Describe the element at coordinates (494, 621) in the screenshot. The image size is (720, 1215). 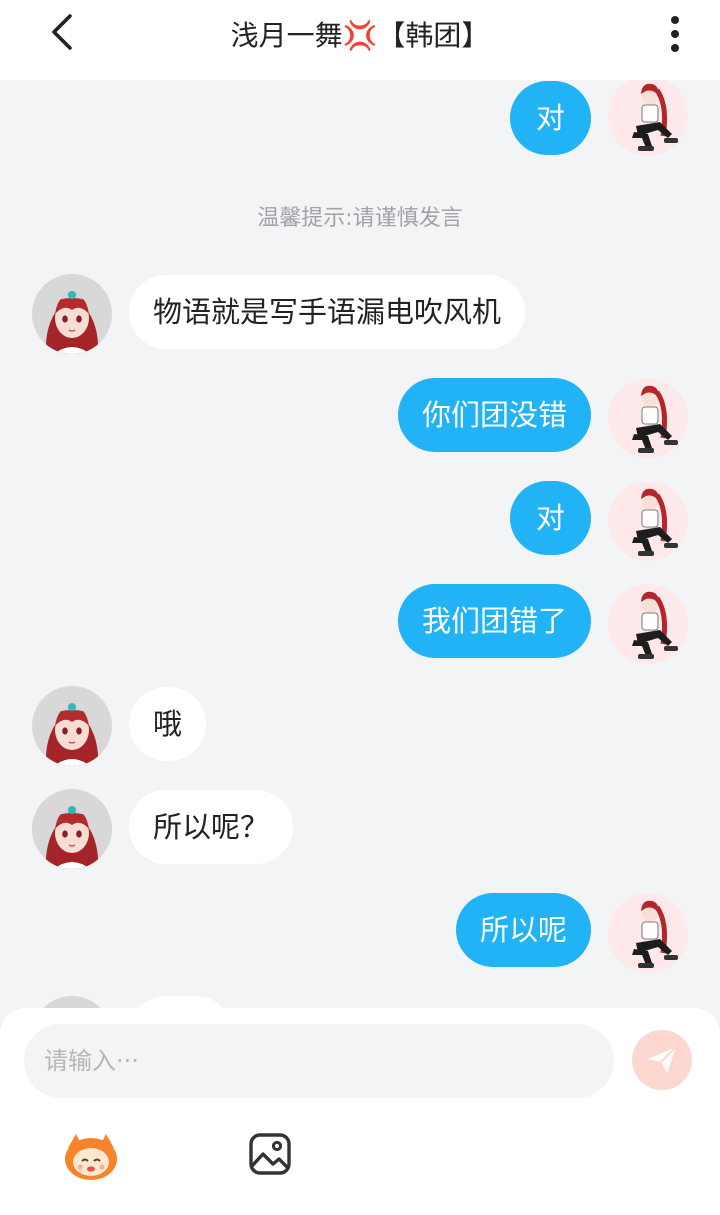
I see `message-bubble-sent: 我们团错了` at that location.